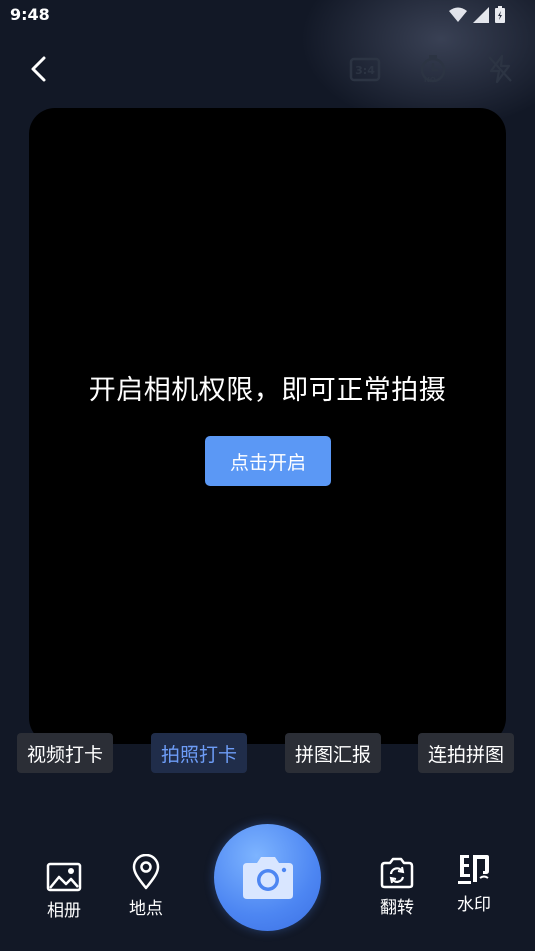 The image size is (535, 951). What do you see at coordinates (267, 68) in the screenshot?
I see `camera-top-bar: 3:4 NO` at bounding box center [267, 68].